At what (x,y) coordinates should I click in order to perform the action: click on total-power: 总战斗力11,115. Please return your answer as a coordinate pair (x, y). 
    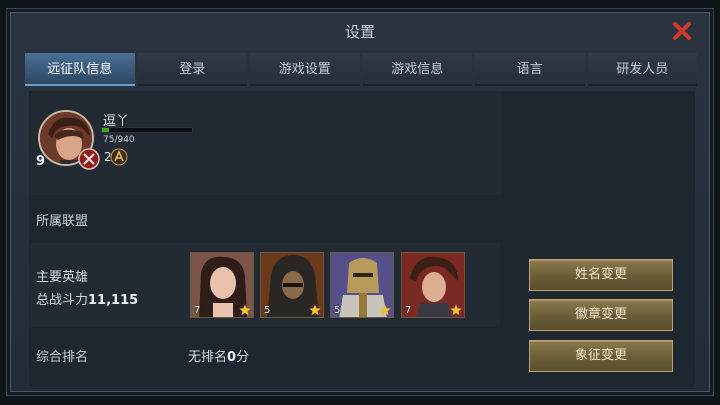
    Looking at the image, I should click on (87, 298).